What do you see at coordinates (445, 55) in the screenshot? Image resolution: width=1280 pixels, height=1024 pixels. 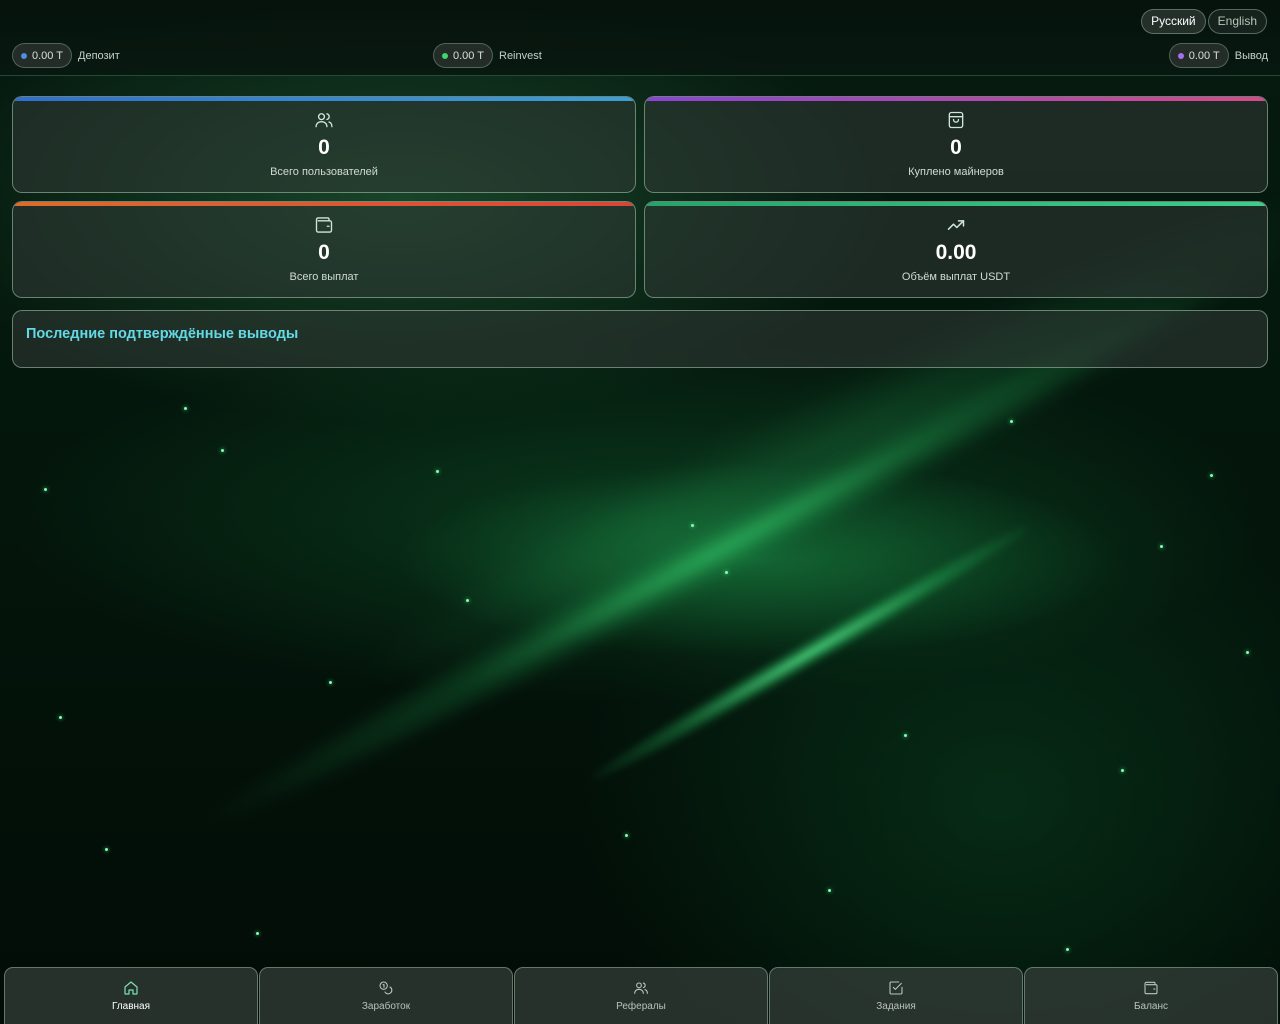 I see `reinvest-dot-icon` at bounding box center [445, 55].